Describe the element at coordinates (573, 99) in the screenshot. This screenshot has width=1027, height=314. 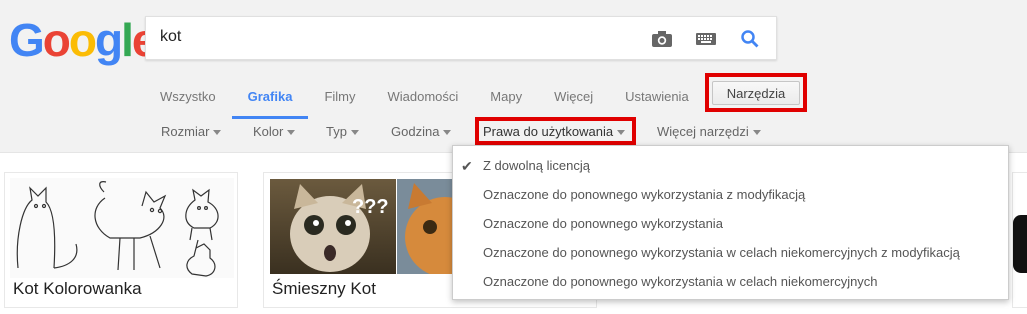
I see `tab-wiecej: Więcej` at that location.